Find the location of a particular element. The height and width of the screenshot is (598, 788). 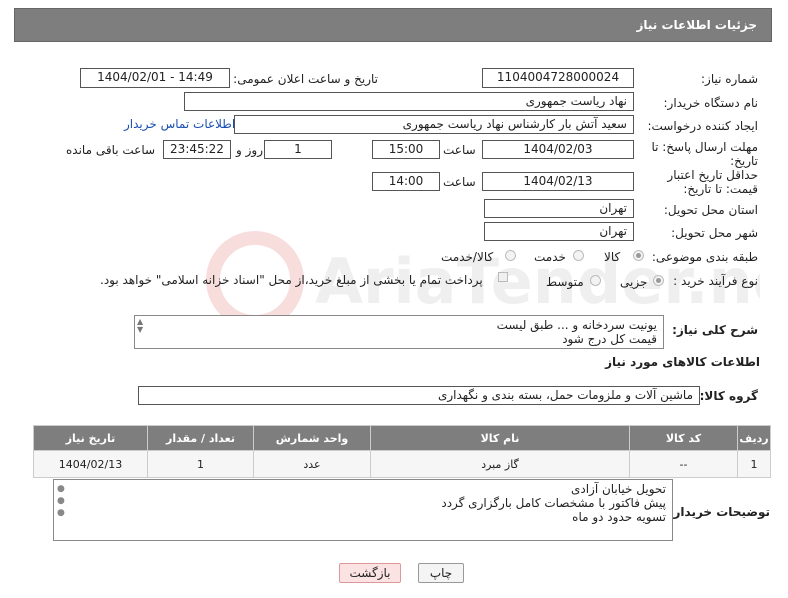

announce-label: تاریخ و ساعت اعلان عمومی: is located at coordinates (305, 79).